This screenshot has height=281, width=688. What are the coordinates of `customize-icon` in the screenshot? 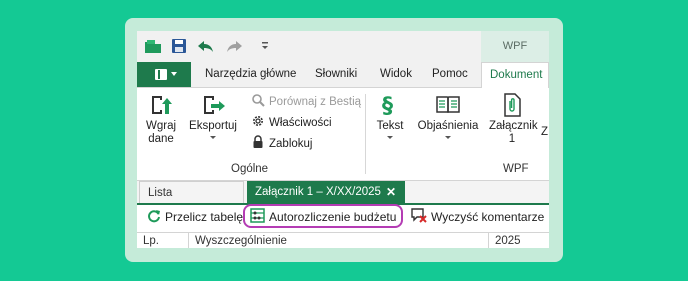 It's located at (265, 47).